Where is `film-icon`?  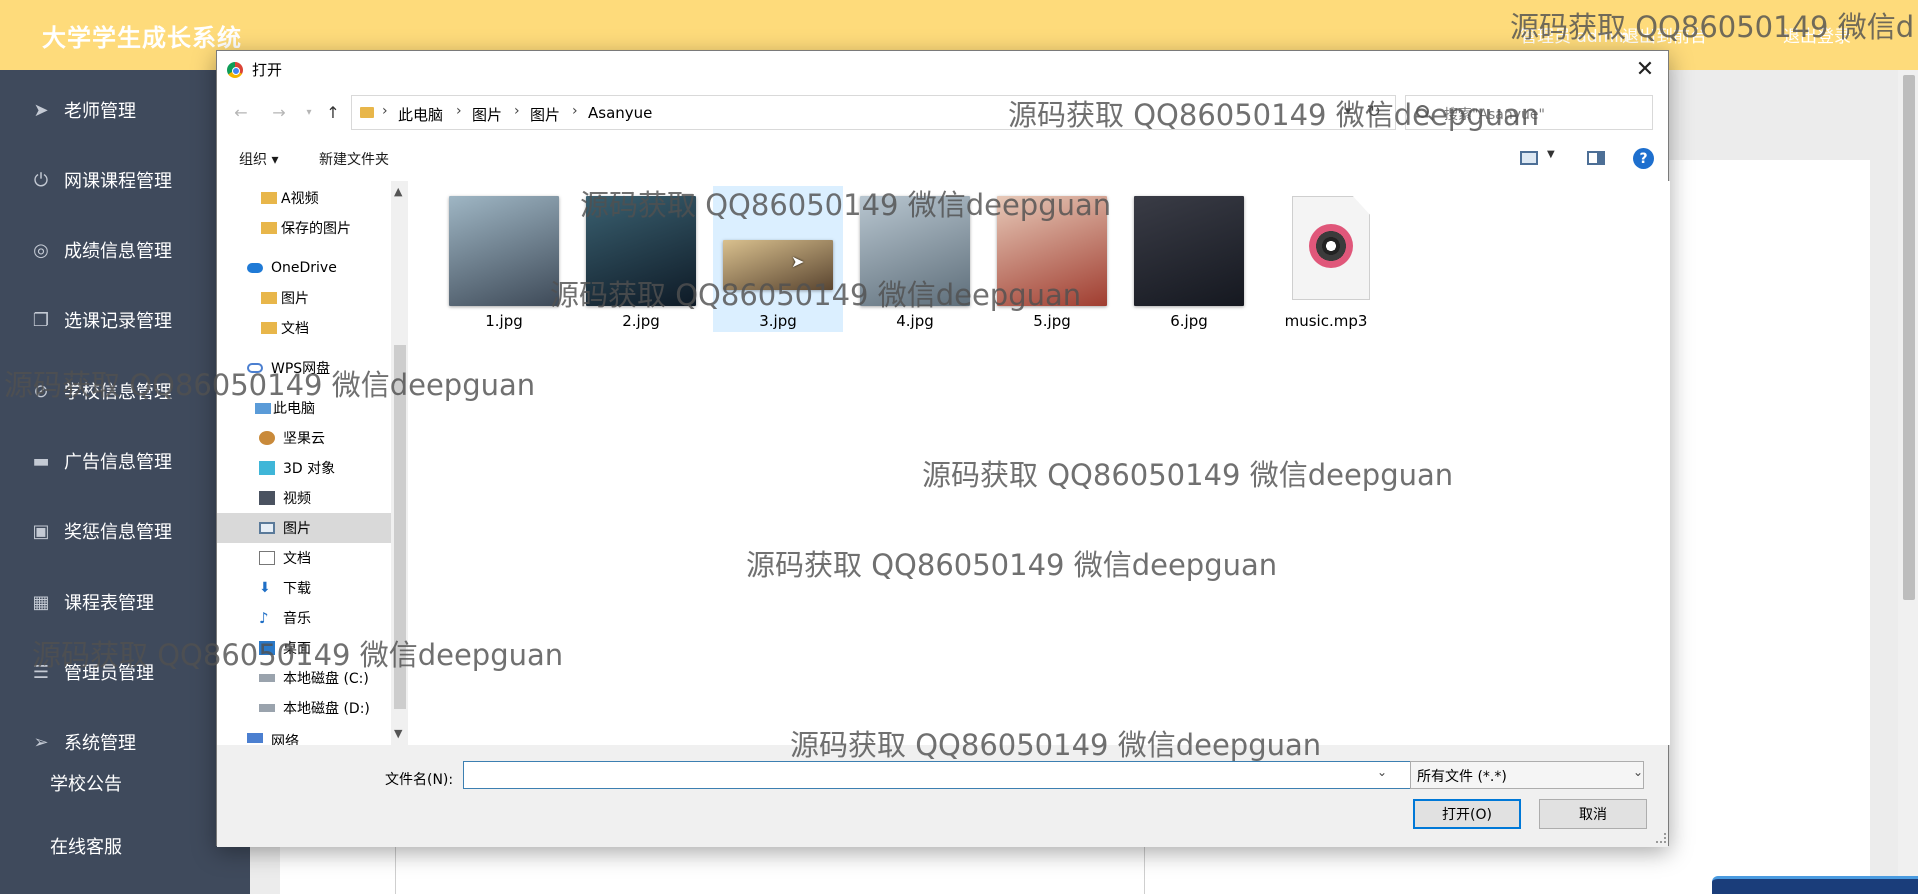 film-icon is located at coordinates (267, 498).